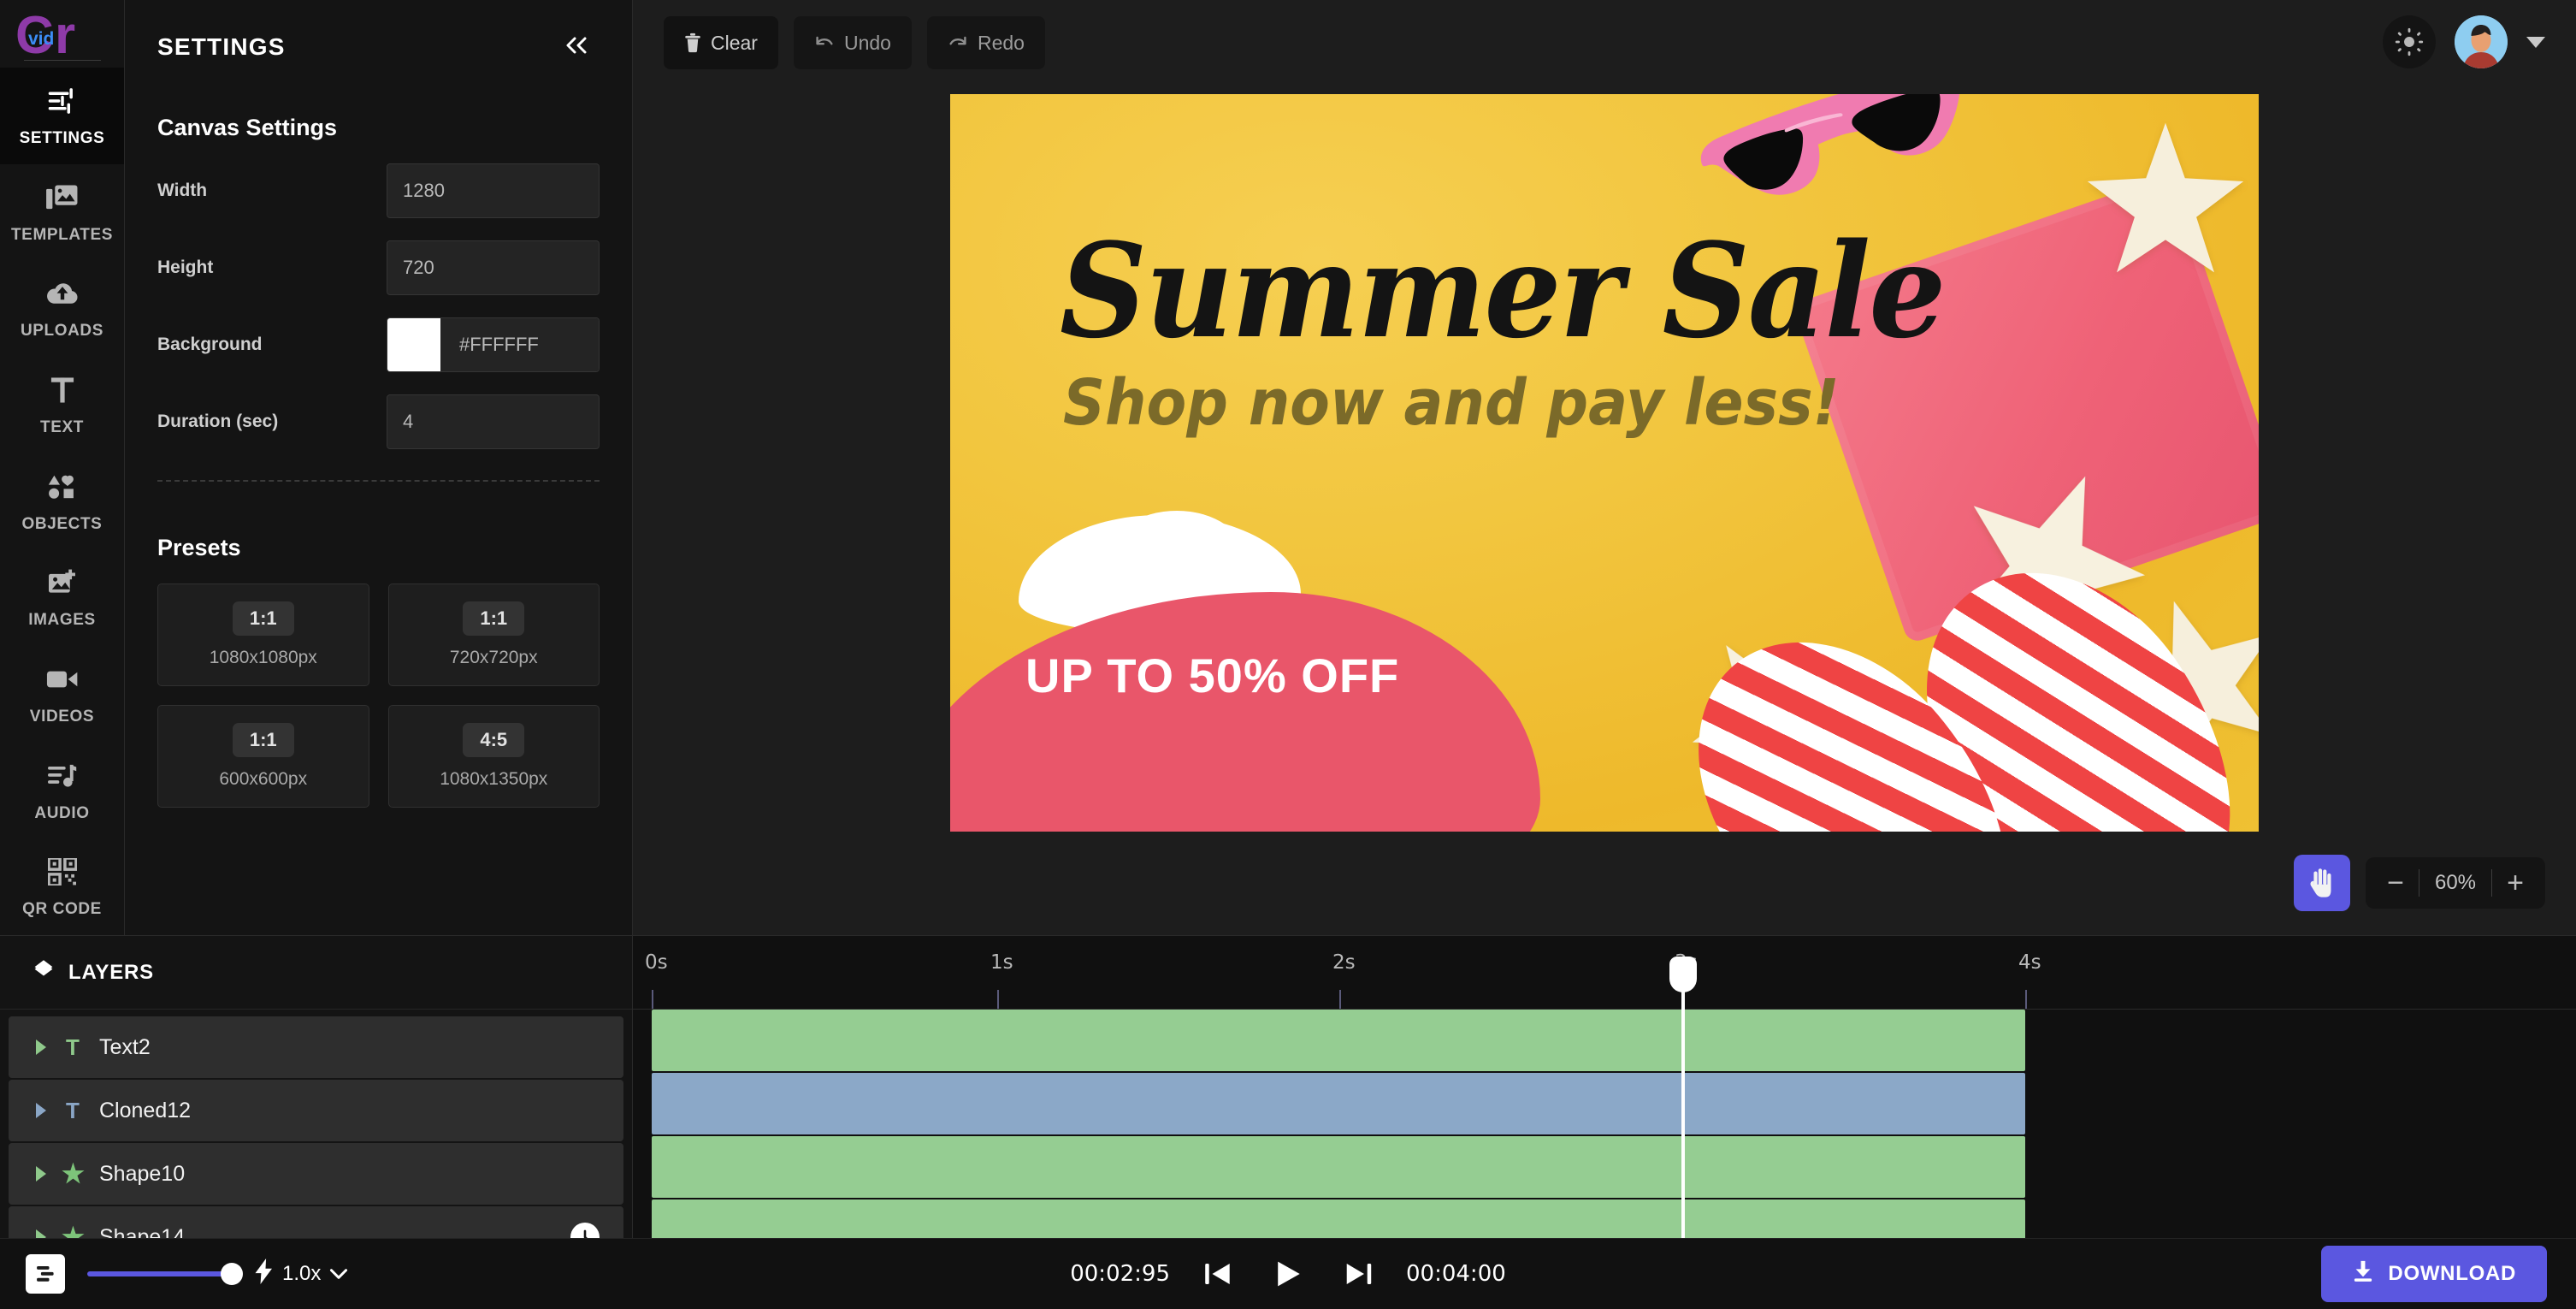 The image size is (2576, 1309). I want to click on video-camera-icon, so click(62, 679).